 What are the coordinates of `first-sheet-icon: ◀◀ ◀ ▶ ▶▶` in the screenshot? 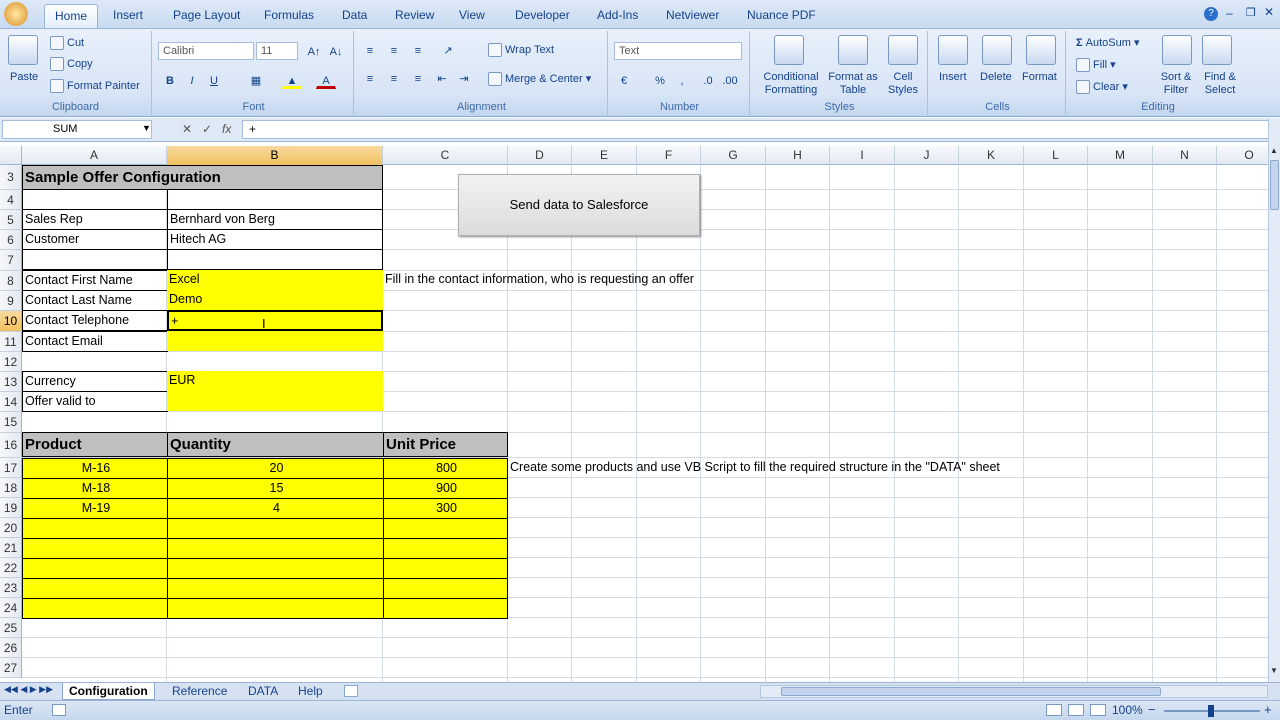 It's located at (28, 689).